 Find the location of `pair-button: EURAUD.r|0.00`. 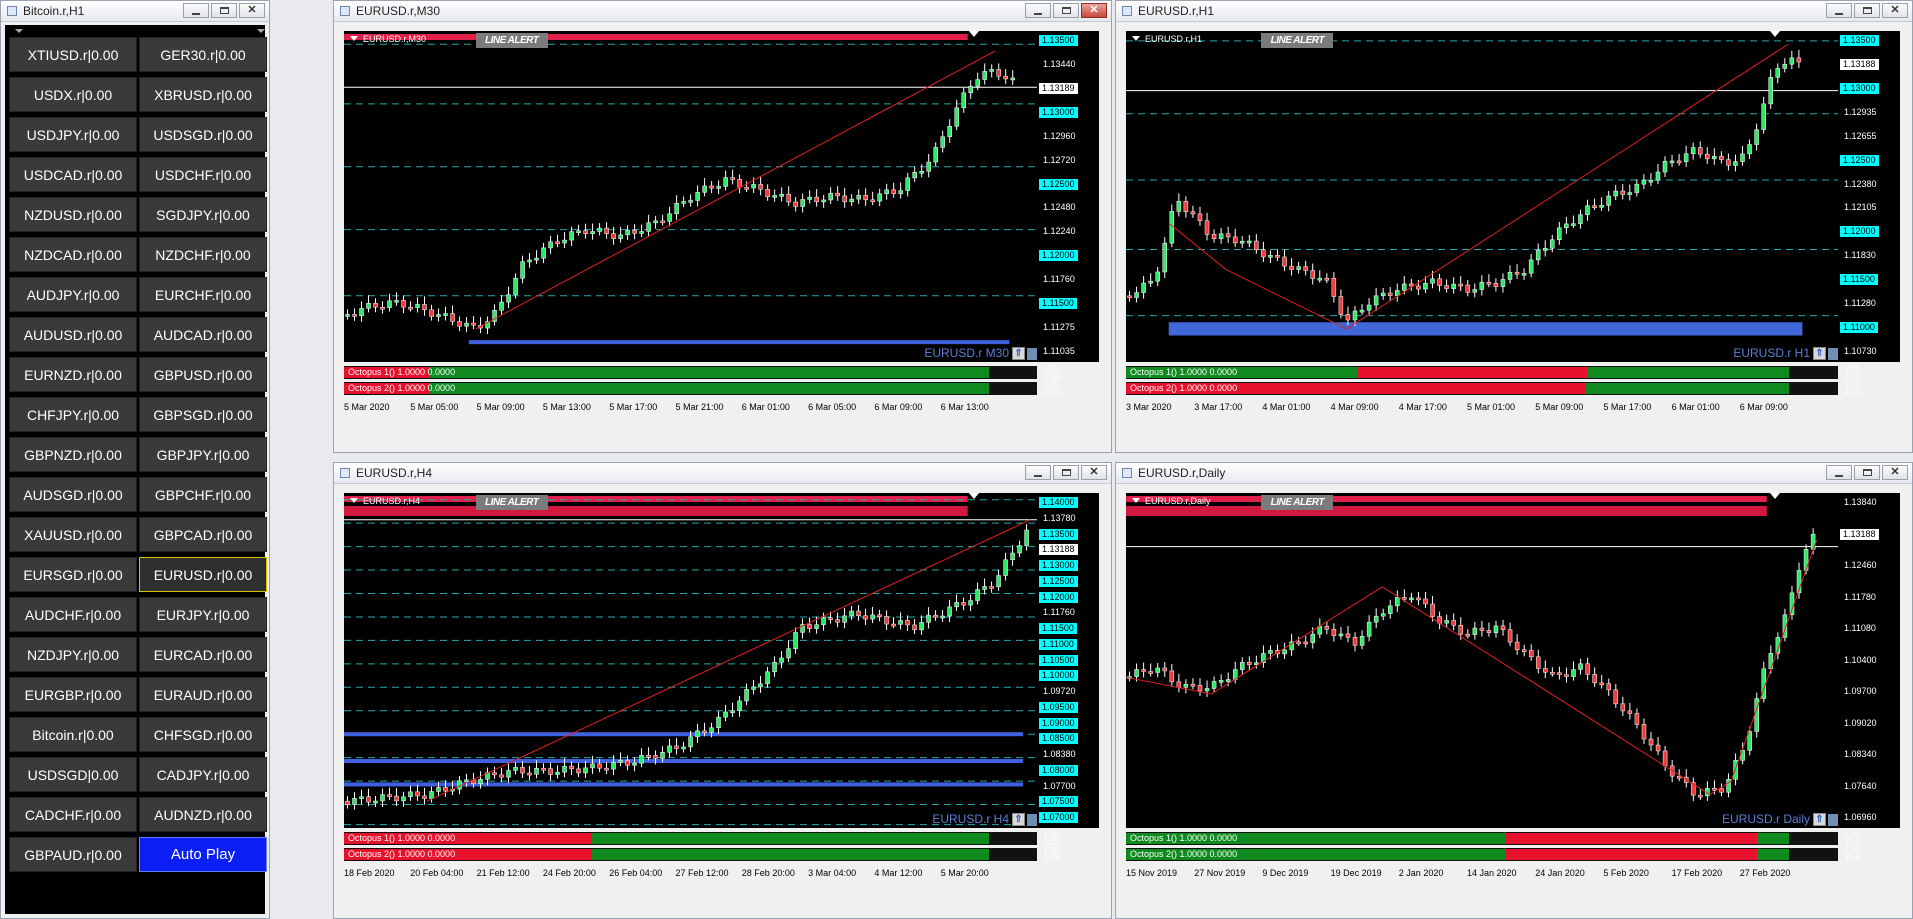

pair-button: EURAUD.r|0.00 is located at coordinates (203, 694).